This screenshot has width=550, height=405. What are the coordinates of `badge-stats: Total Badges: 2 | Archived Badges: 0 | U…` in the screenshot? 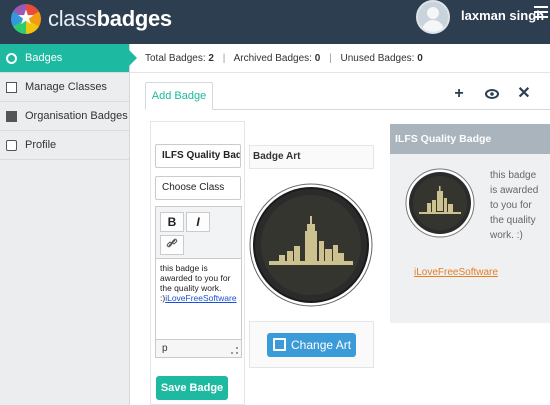 It's located at (284, 58).